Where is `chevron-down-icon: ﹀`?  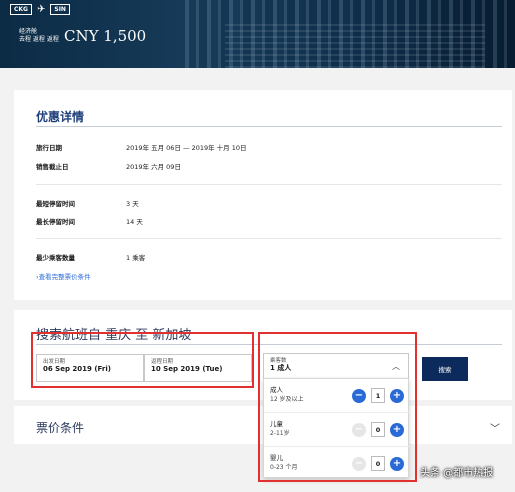
chevron-down-icon: ﹀ is located at coordinates (495, 427).